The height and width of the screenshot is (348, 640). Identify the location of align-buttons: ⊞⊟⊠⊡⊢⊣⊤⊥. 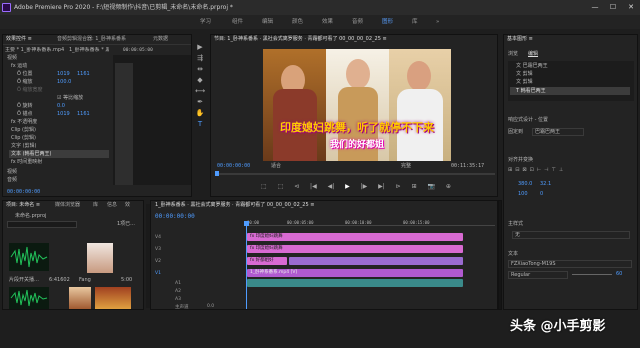
(570, 171).